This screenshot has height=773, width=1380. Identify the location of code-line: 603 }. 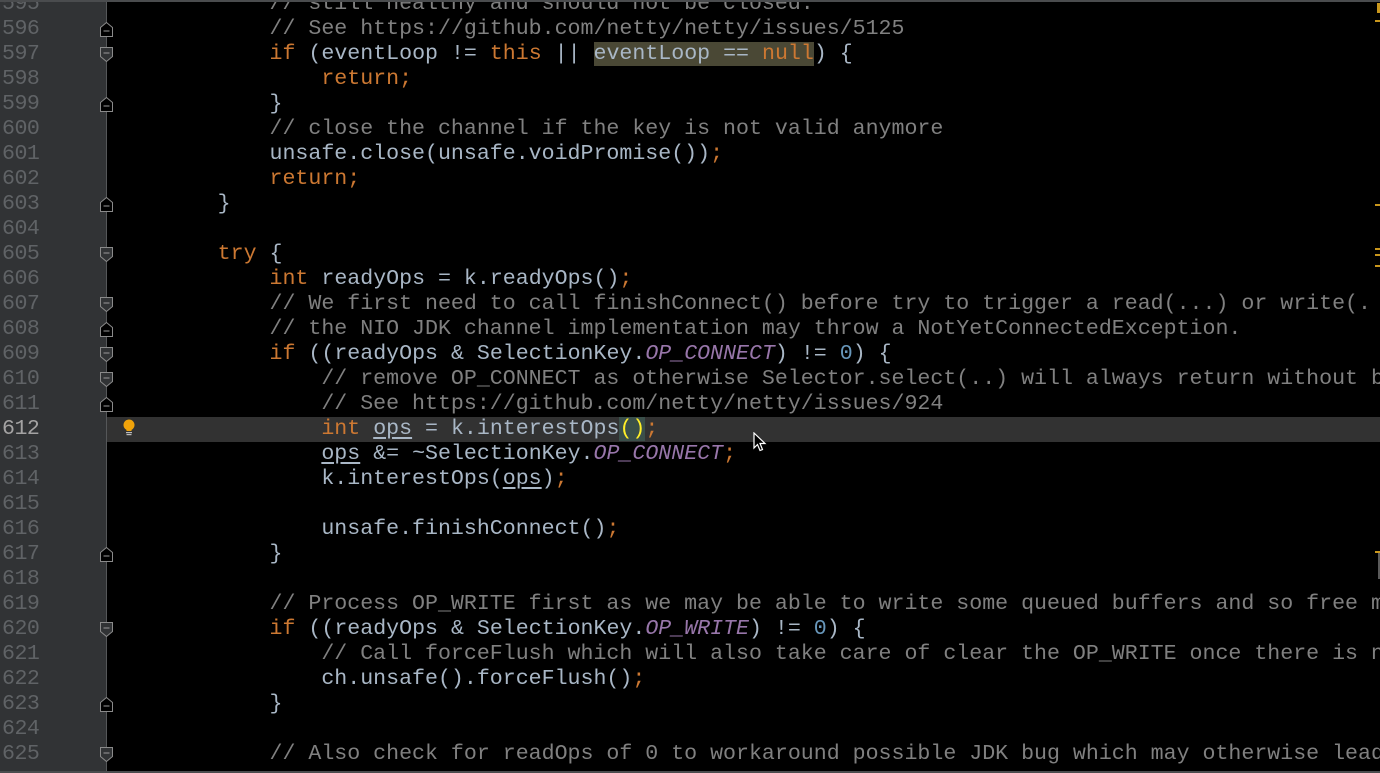
(690, 204).